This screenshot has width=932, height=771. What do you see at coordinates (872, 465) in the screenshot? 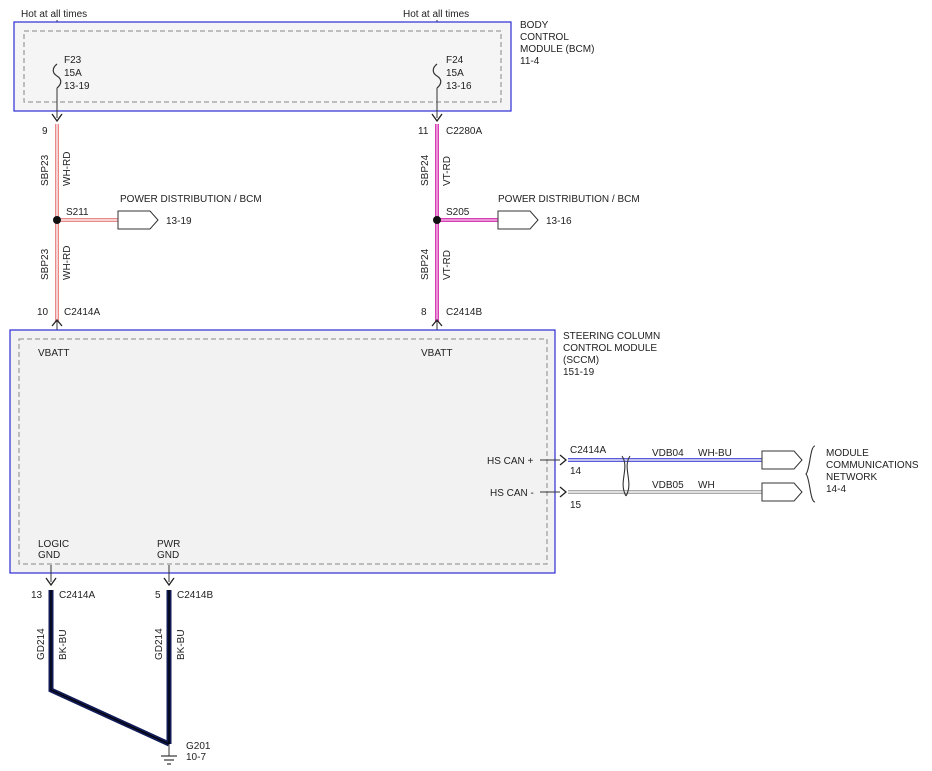
I see `network-line2: COMMUNICATIONS` at bounding box center [872, 465].